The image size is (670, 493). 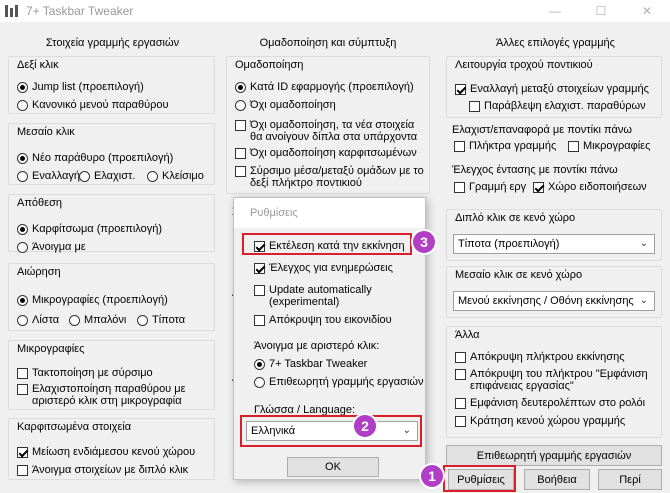 I want to click on show-seconds-check: Εμφάνιση δευτερολέπτων στο ρολόι, so click(x=550, y=403).